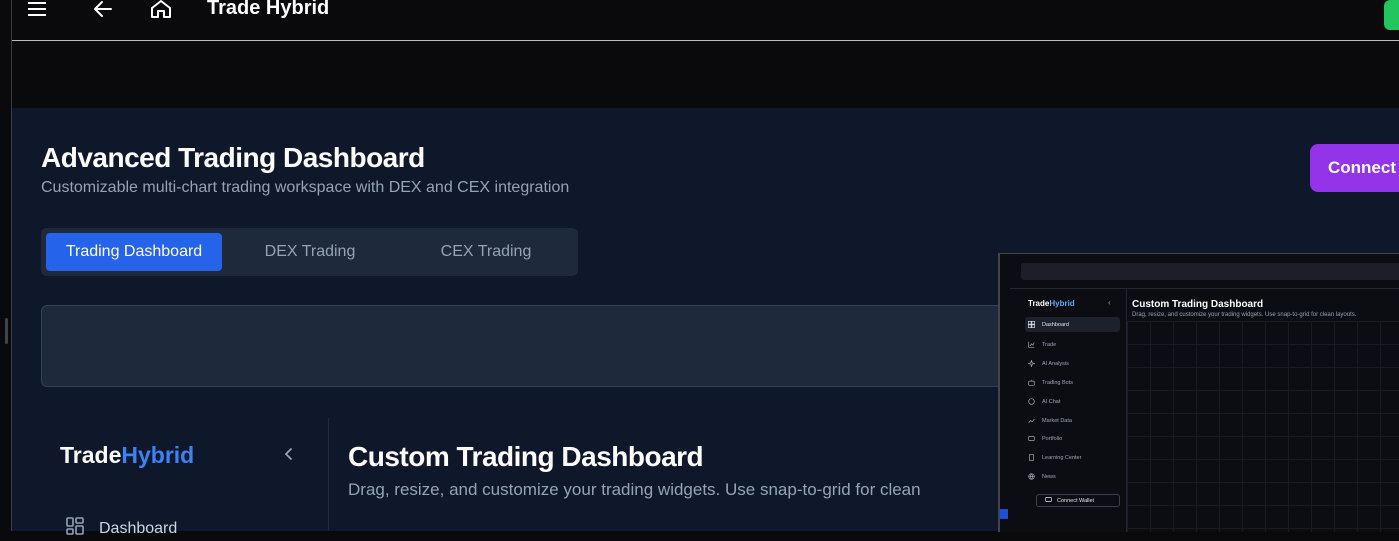 The image size is (1399, 541). I want to click on sidebar-item-label: Dashboard, so click(138, 528).